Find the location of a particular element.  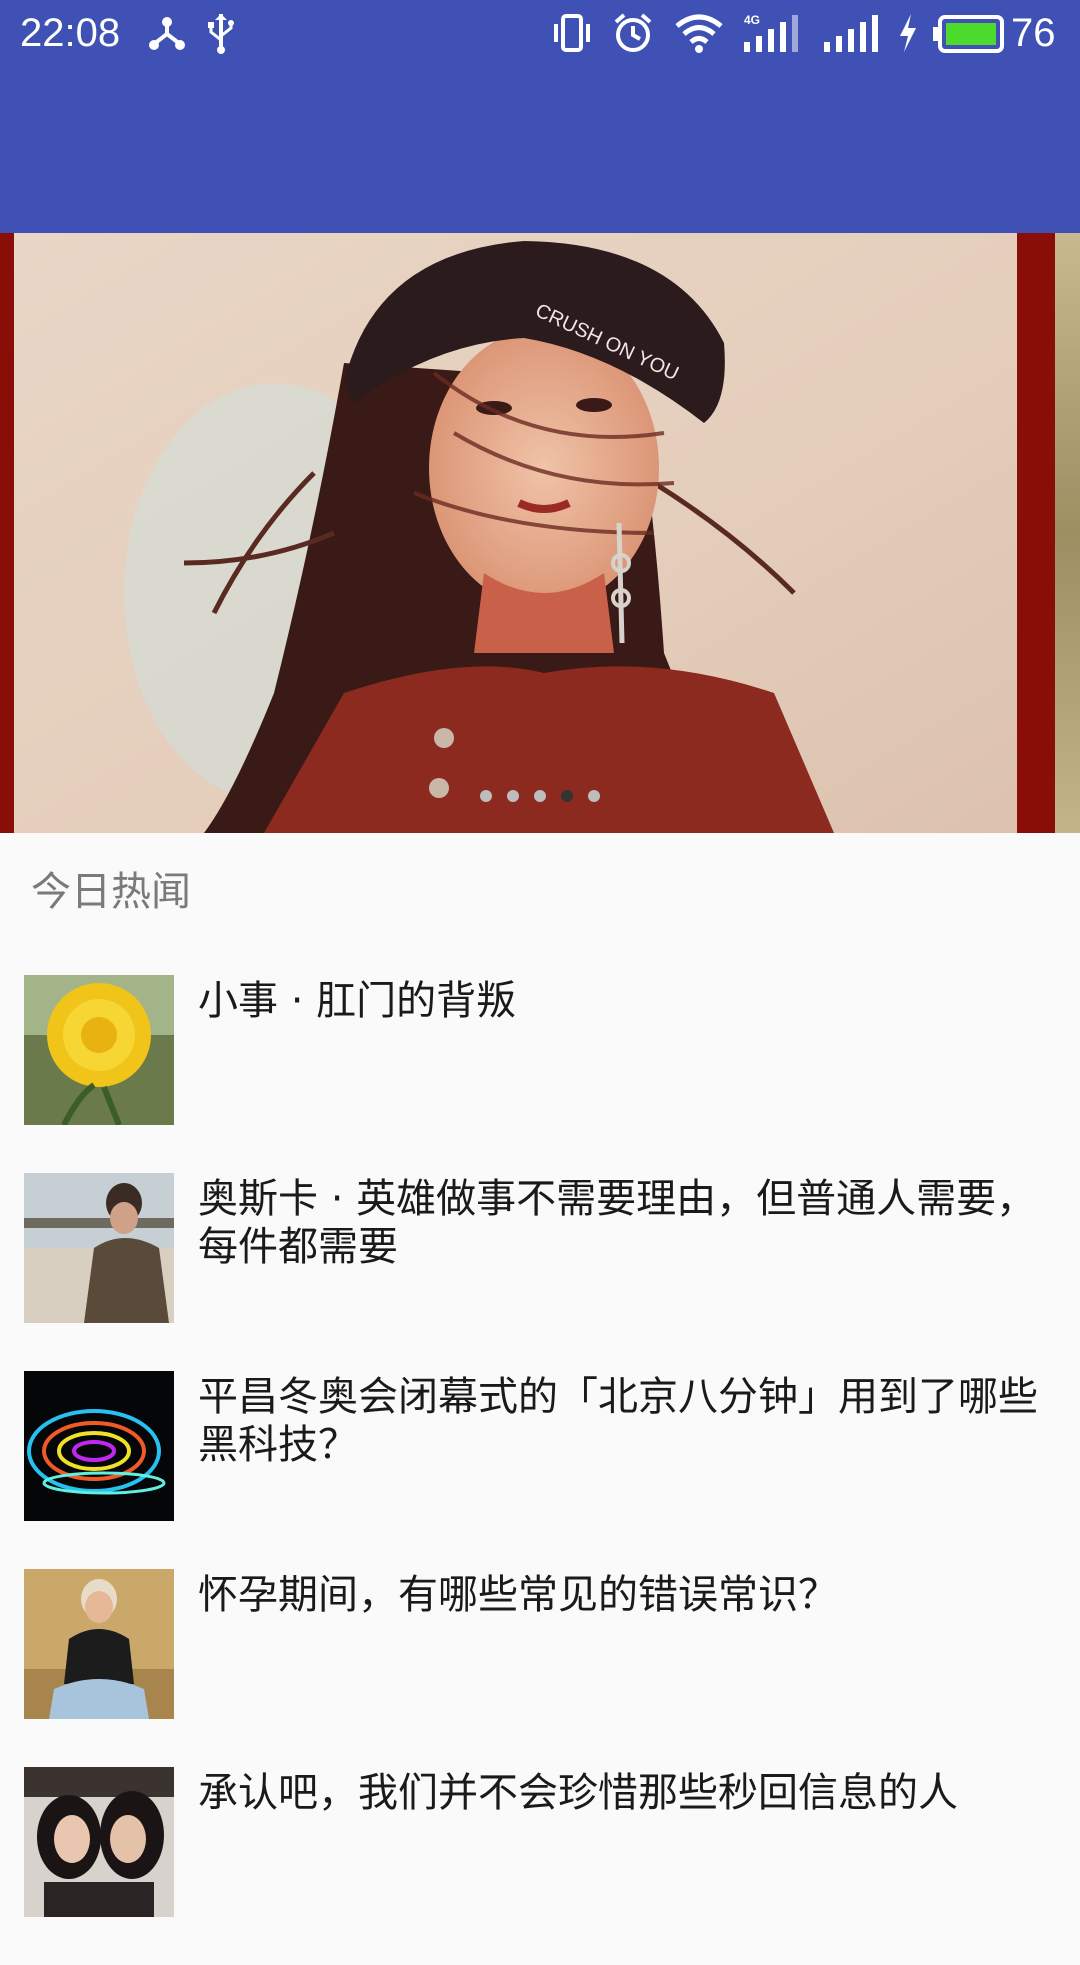

news-title: 平昌冬奥会闭幕式的「北京八分钟」用到了哪些黑科技？ is located at coordinates (623, 1421).